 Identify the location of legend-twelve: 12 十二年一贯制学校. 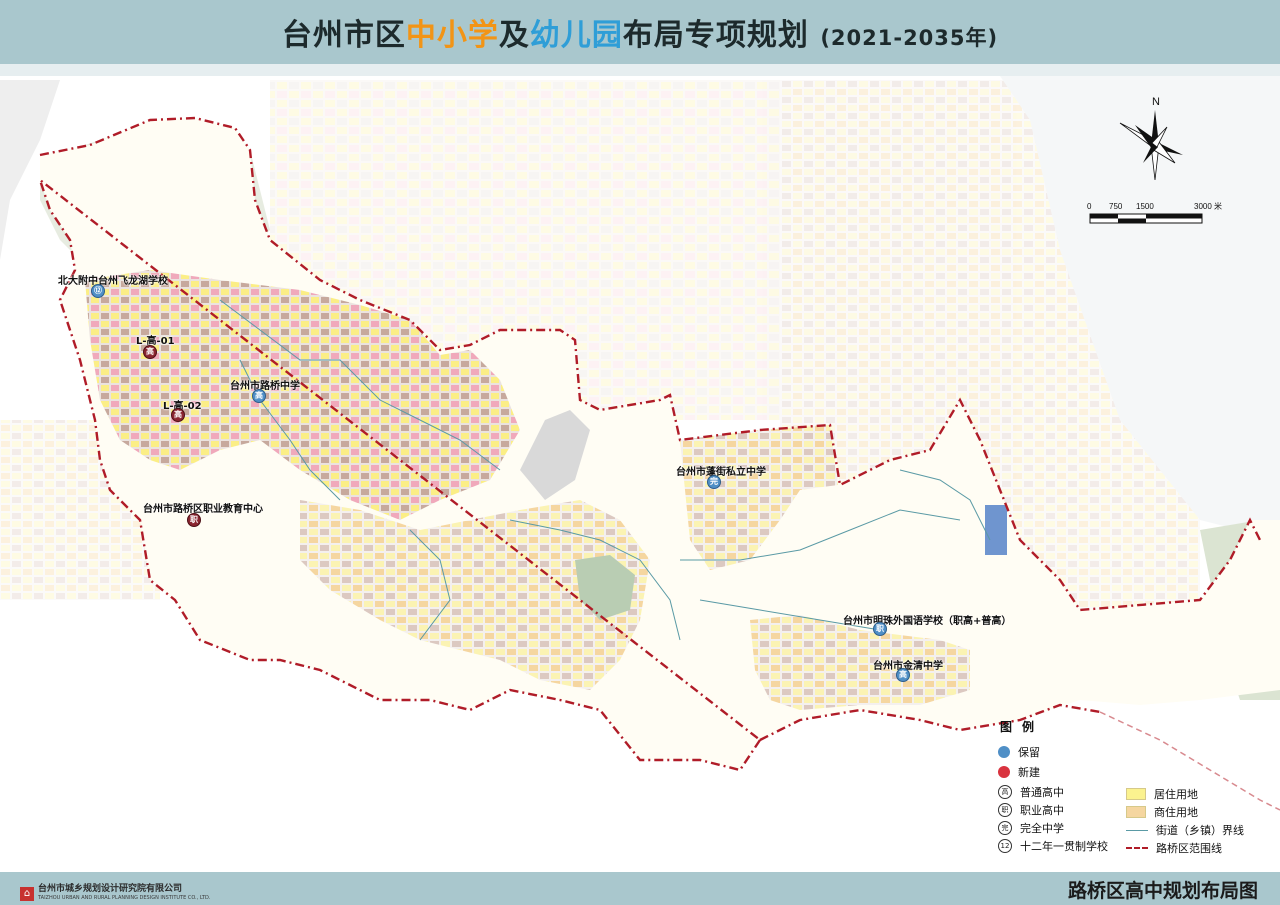
(1053, 846).